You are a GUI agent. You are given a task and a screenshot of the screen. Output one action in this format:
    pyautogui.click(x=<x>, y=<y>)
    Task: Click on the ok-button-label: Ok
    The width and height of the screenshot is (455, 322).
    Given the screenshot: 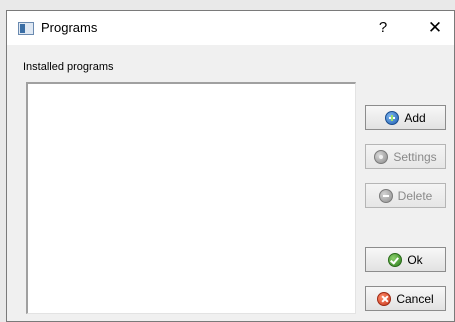 What is the action you would take?
    pyautogui.click(x=415, y=259)
    